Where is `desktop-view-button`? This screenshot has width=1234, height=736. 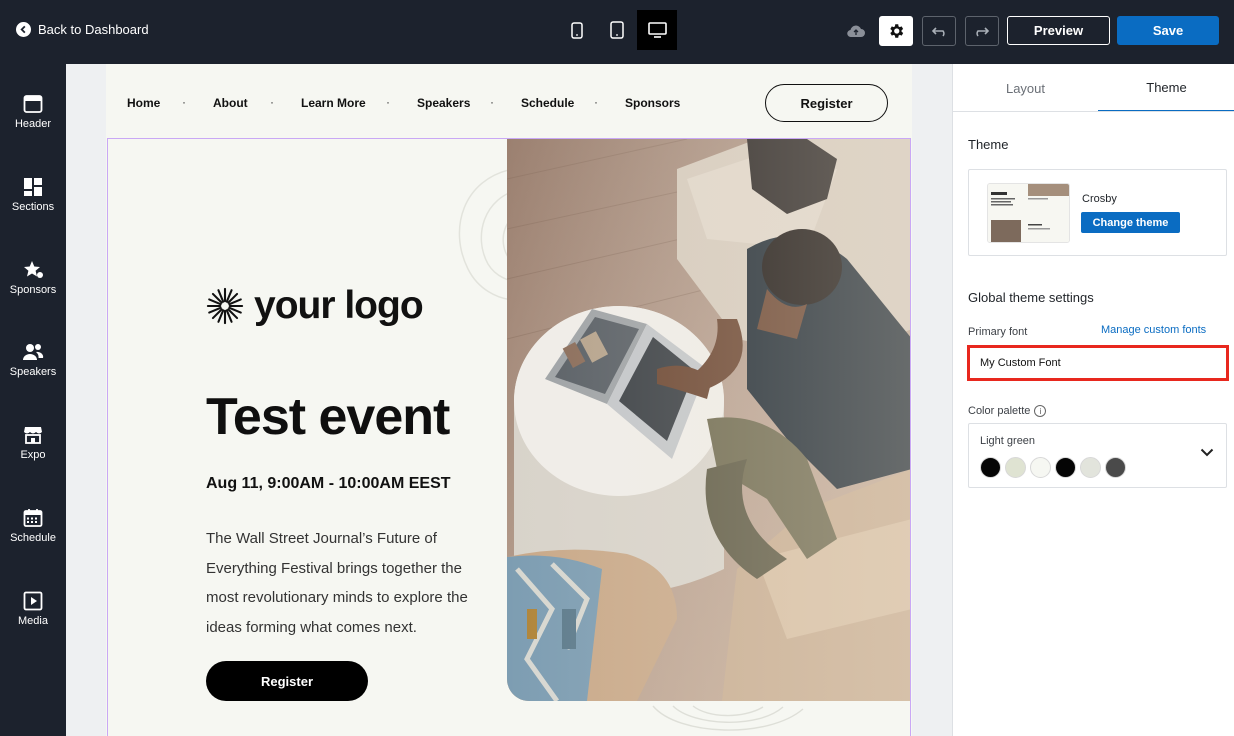 desktop-view-button is located at coordinates (657, 30).